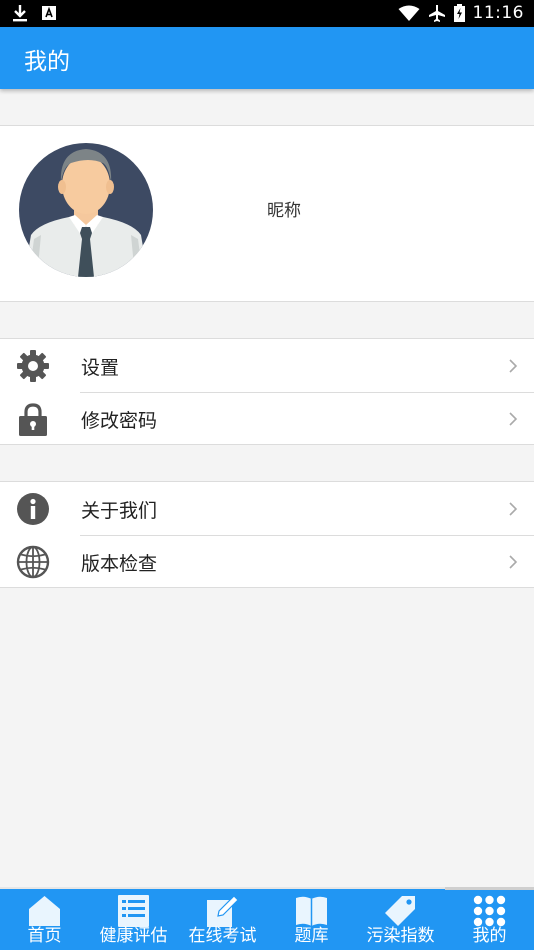 Image resolution: width=534 pixels, height=950 pixels. What do you see at coordinates (400, 919) in the screenshot?
I see `tab-pollution-index: 污染指数` at bounding box center [400, 919].